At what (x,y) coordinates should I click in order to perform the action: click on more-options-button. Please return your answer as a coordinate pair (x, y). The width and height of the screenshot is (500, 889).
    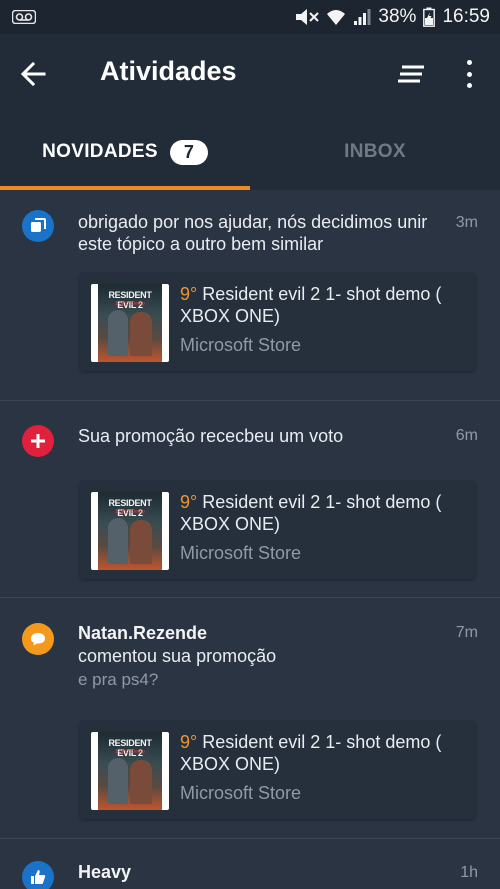
    Looking at the image, I should click on (469, 74).